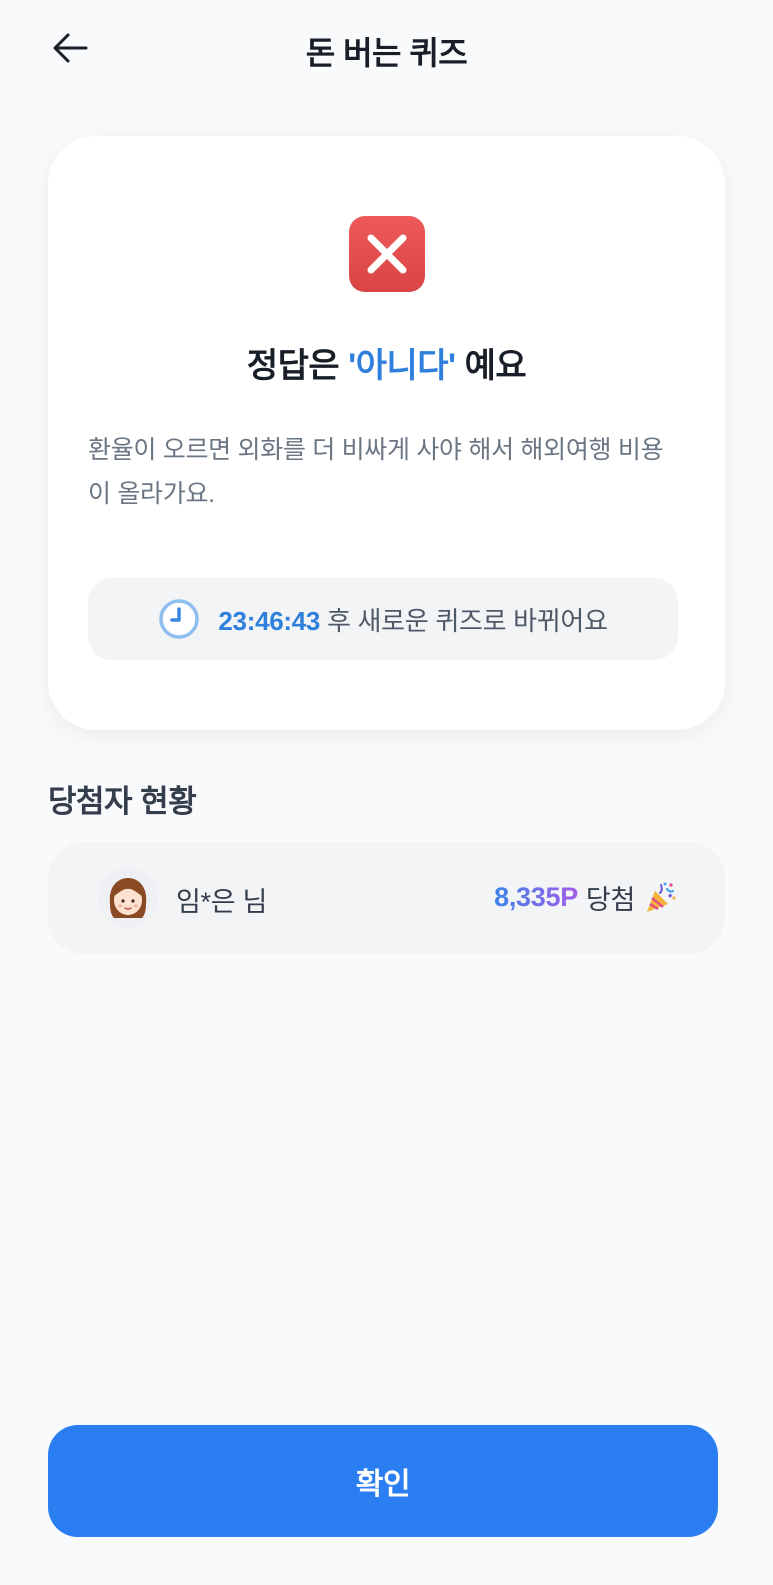 This screenshot has width=773, height=1585. I want to click on confirm-button: 확인, so click(383, 1481).